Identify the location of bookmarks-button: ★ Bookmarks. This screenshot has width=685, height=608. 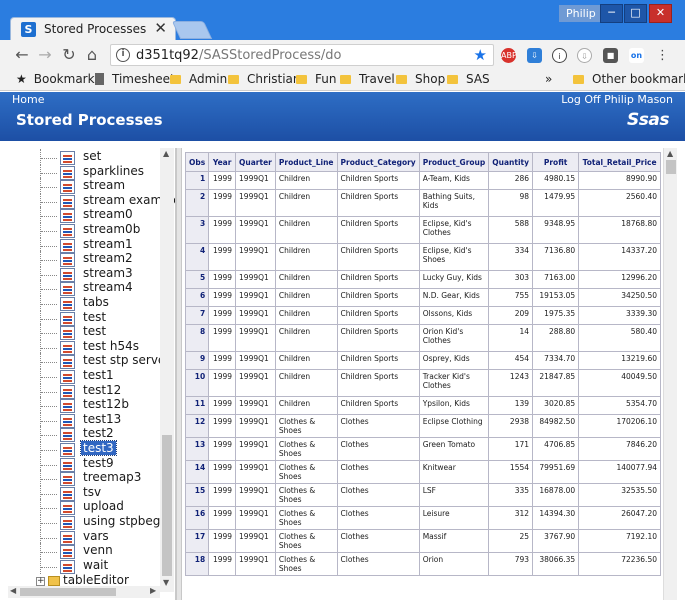
(58, 79).